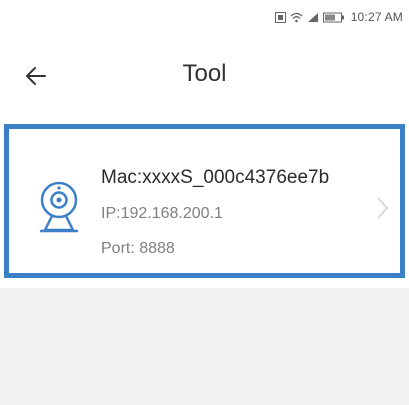 Image resolution: width=409 pixels, height=405 pixels. Describe the element at coordinates (204, 17) in the screenshot. I see `status-bar: 10:27 AM` at that location.